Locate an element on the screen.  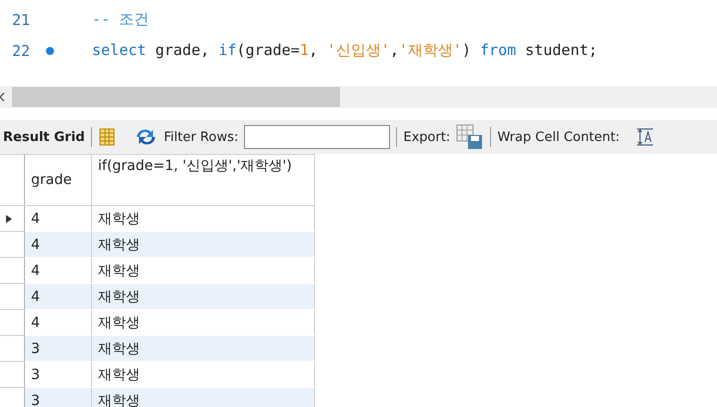
export-label: Export: is located at coordinates (426, 137).